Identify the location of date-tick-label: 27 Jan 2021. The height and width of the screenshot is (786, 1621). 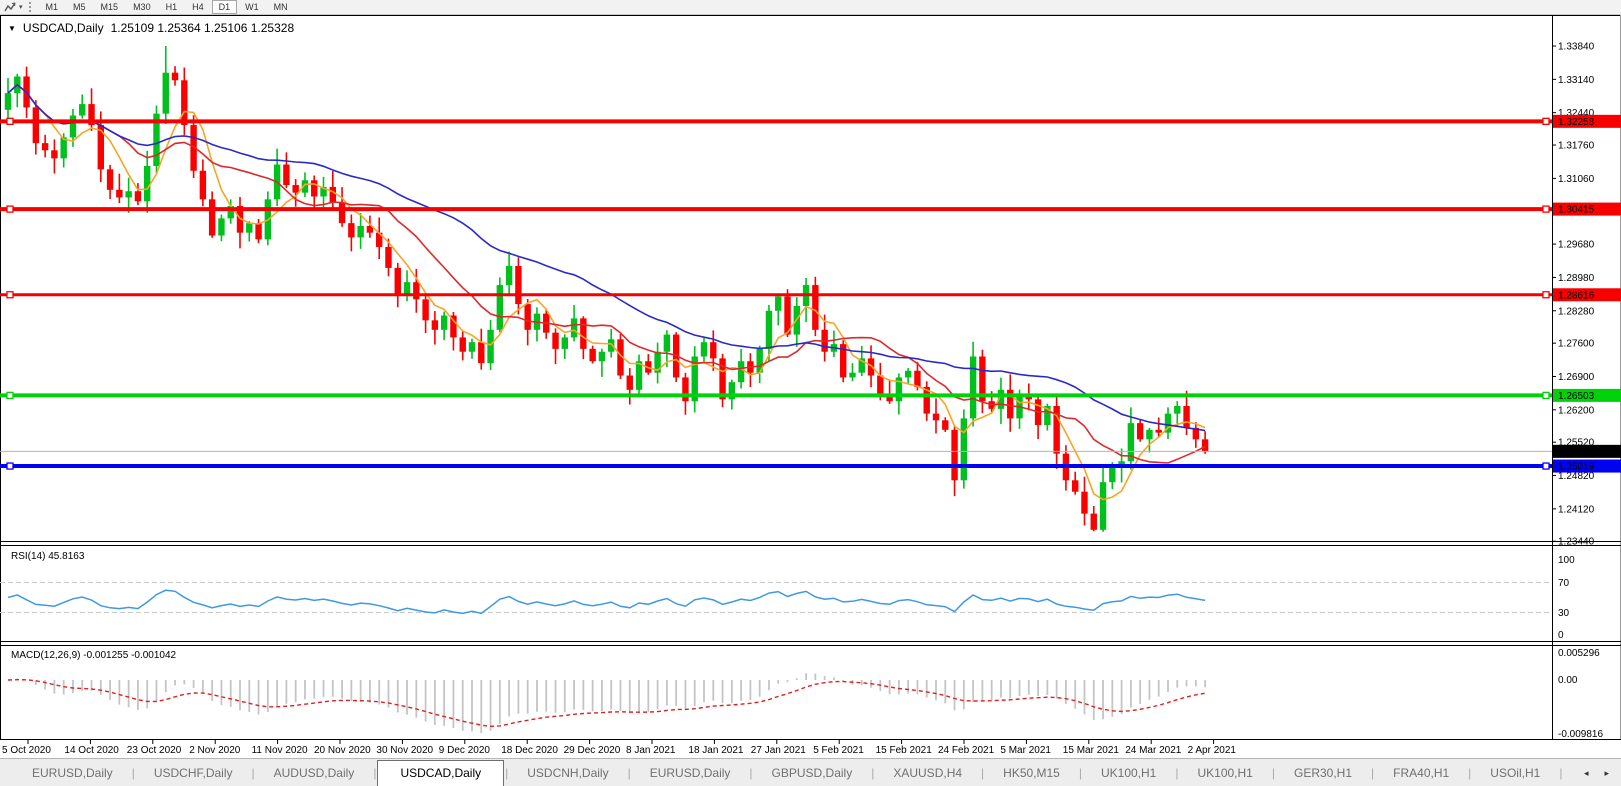
(778, 750).